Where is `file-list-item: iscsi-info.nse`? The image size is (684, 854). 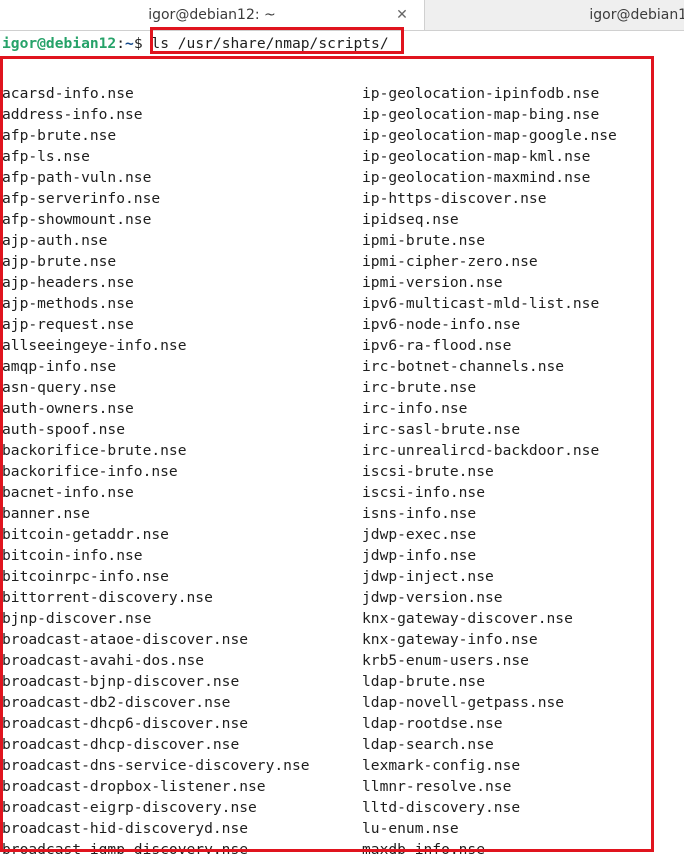
file-list-item: iscsi-info.nse is located at coordinates (424, 492).